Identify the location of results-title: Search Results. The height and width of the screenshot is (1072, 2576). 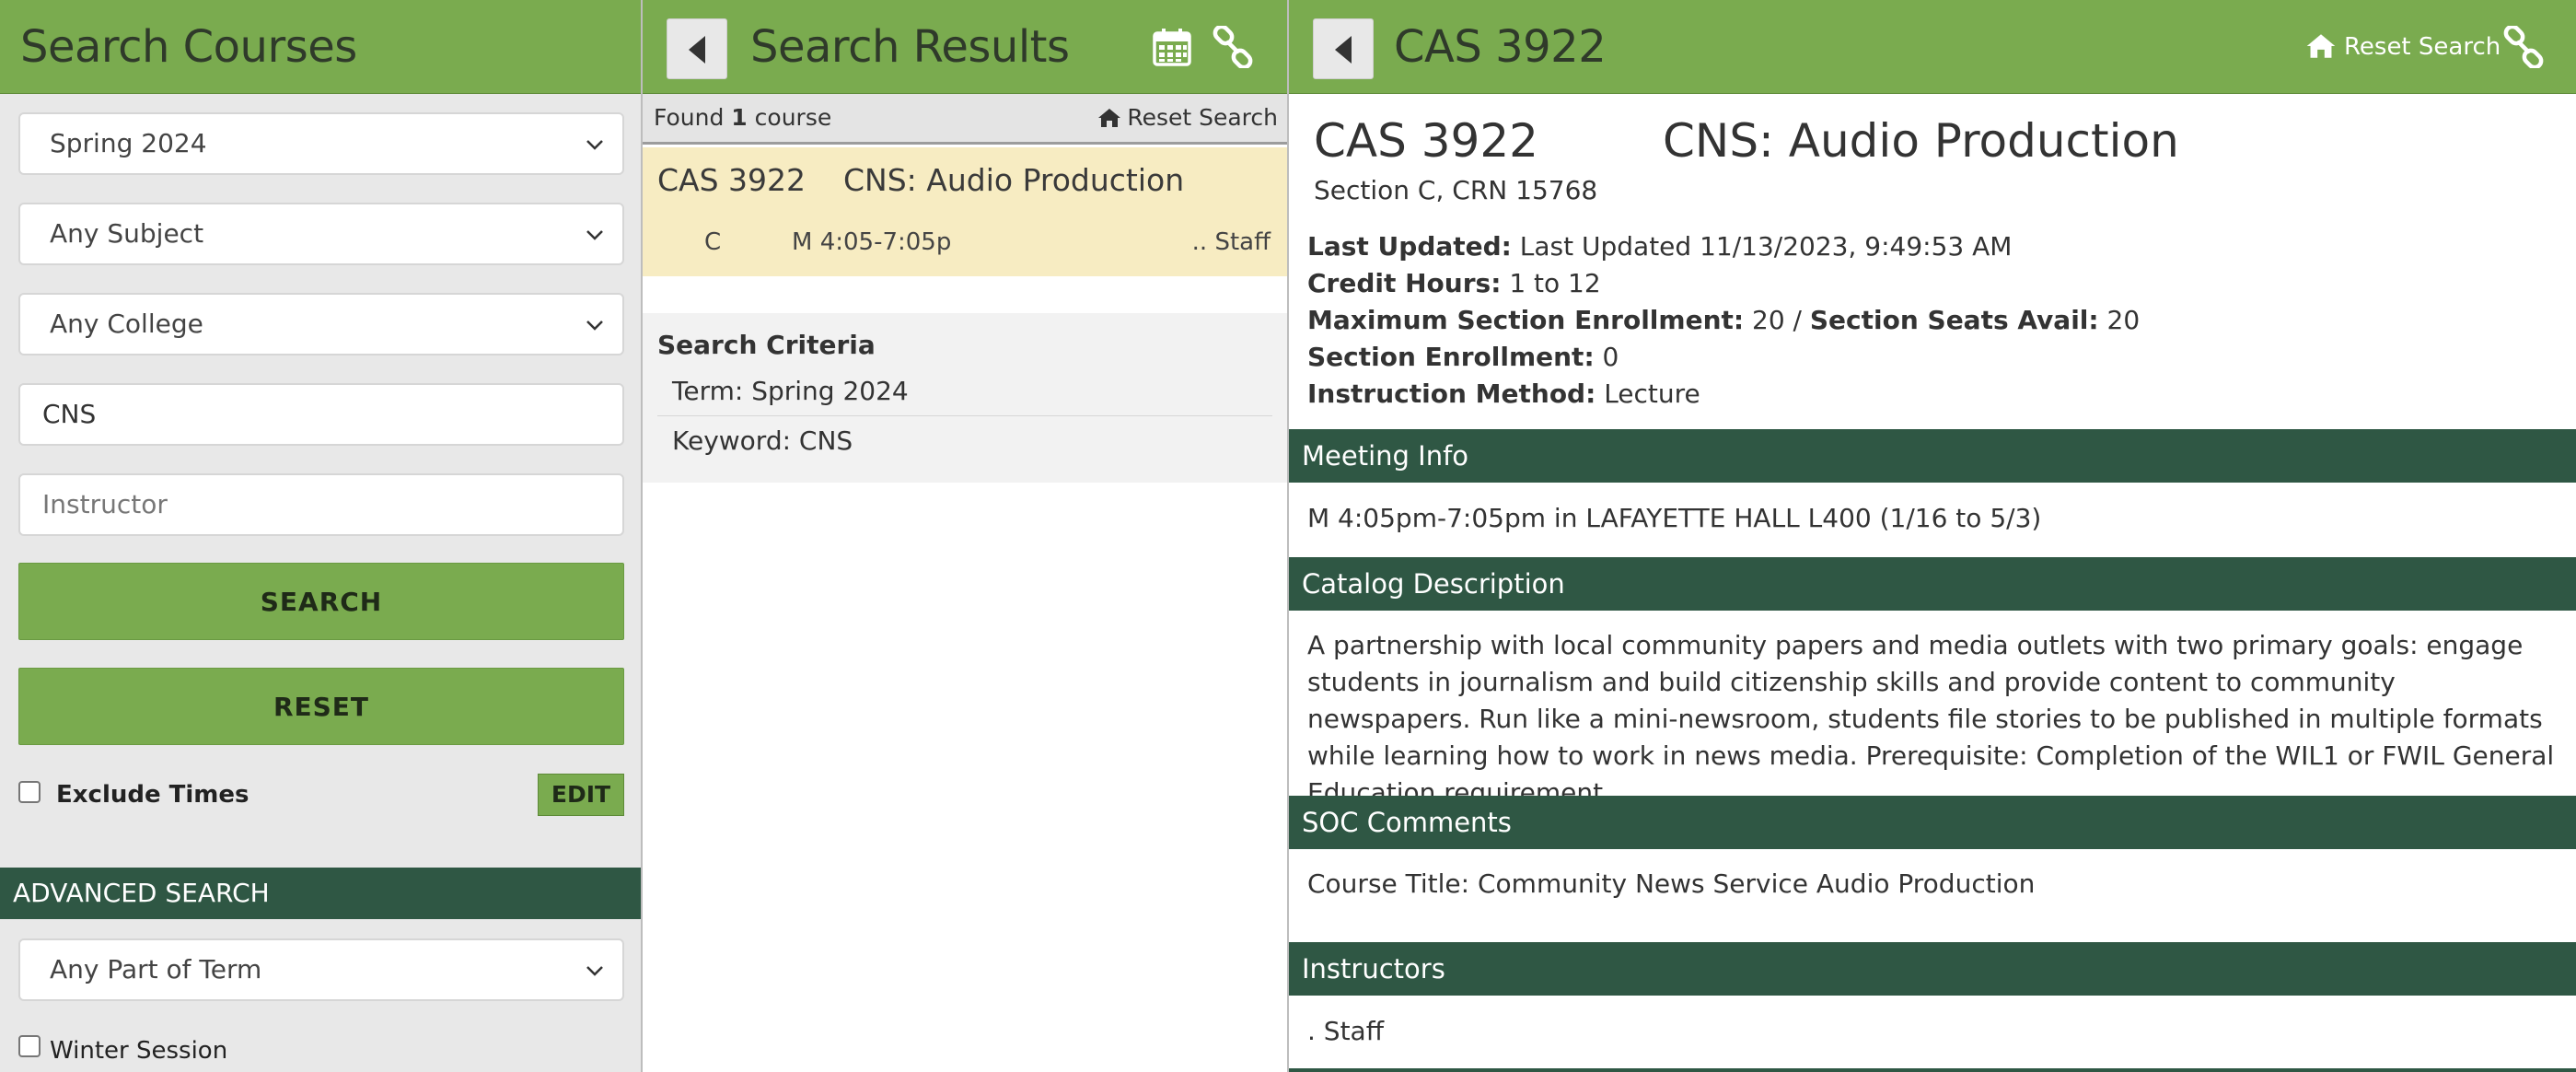
(910, 47).